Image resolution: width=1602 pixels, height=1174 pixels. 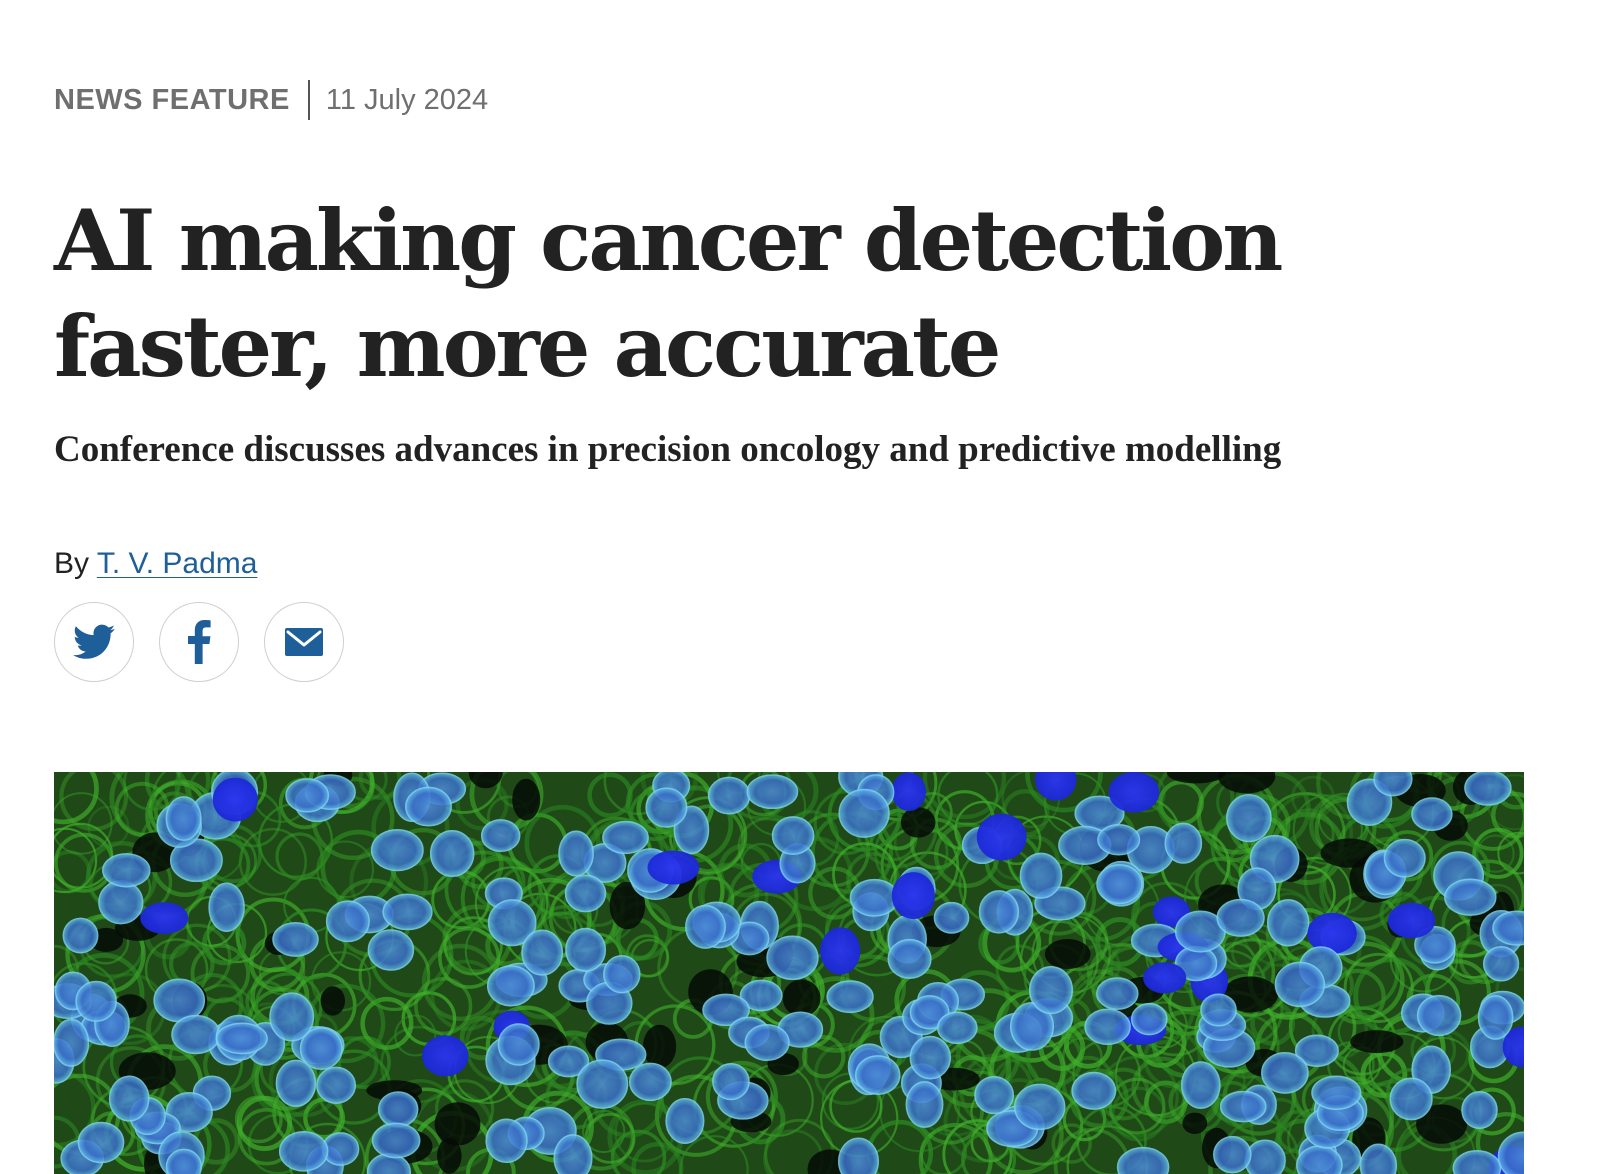 I want to click on facebook-icon, so click(x=199, y=642).